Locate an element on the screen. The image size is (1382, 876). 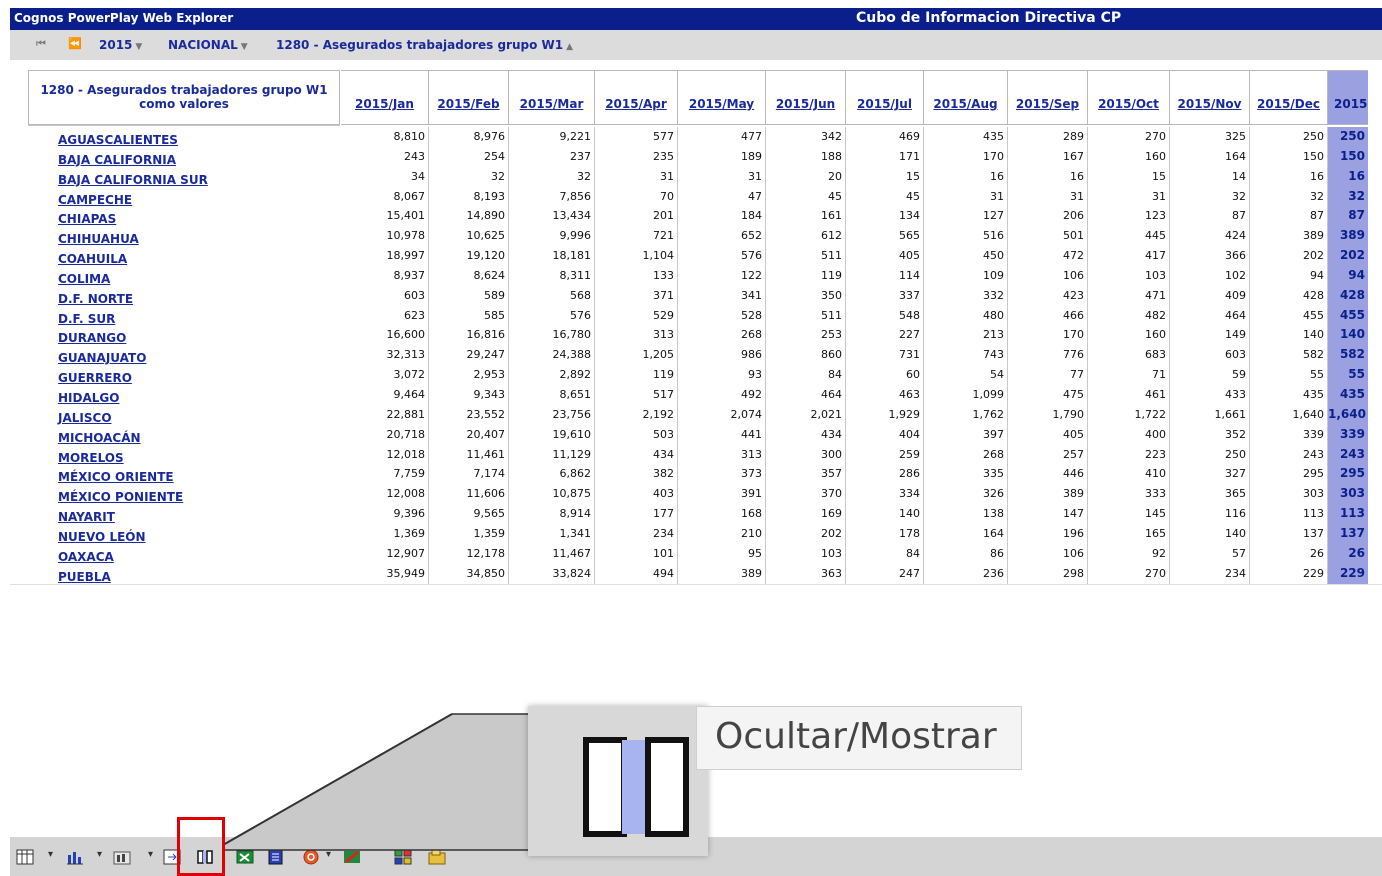
zoom-panel is located at coordinates (618, 781).